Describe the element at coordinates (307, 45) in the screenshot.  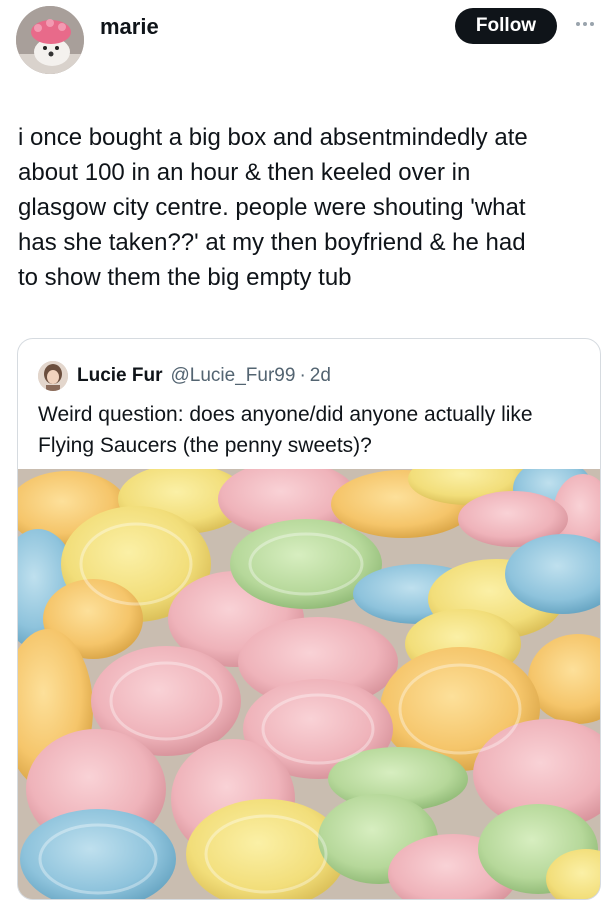
I see `post-header: marie Follow` at that location.